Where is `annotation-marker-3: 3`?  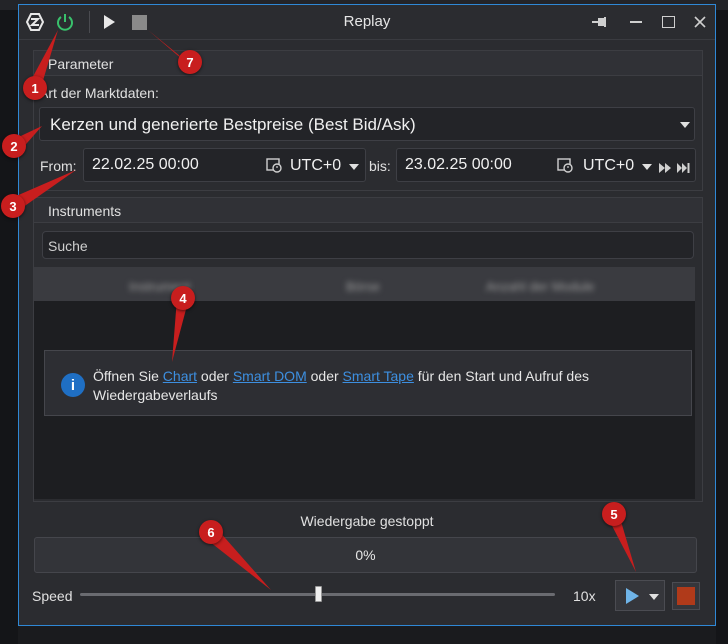 annotation-marker-3: 3 is located at coordinates (13, 206).